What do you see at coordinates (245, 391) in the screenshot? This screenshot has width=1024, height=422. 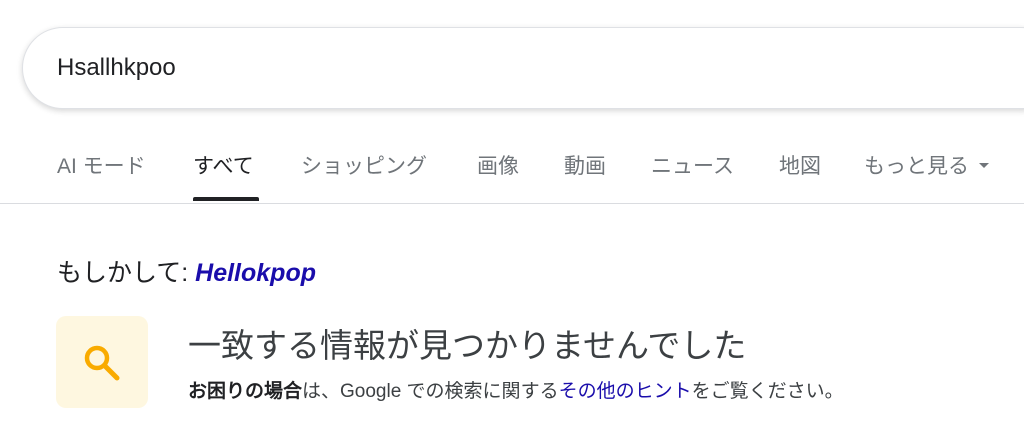 I see `no-results-desc-bold: お困りの場合` at bounding box center [245, 391].